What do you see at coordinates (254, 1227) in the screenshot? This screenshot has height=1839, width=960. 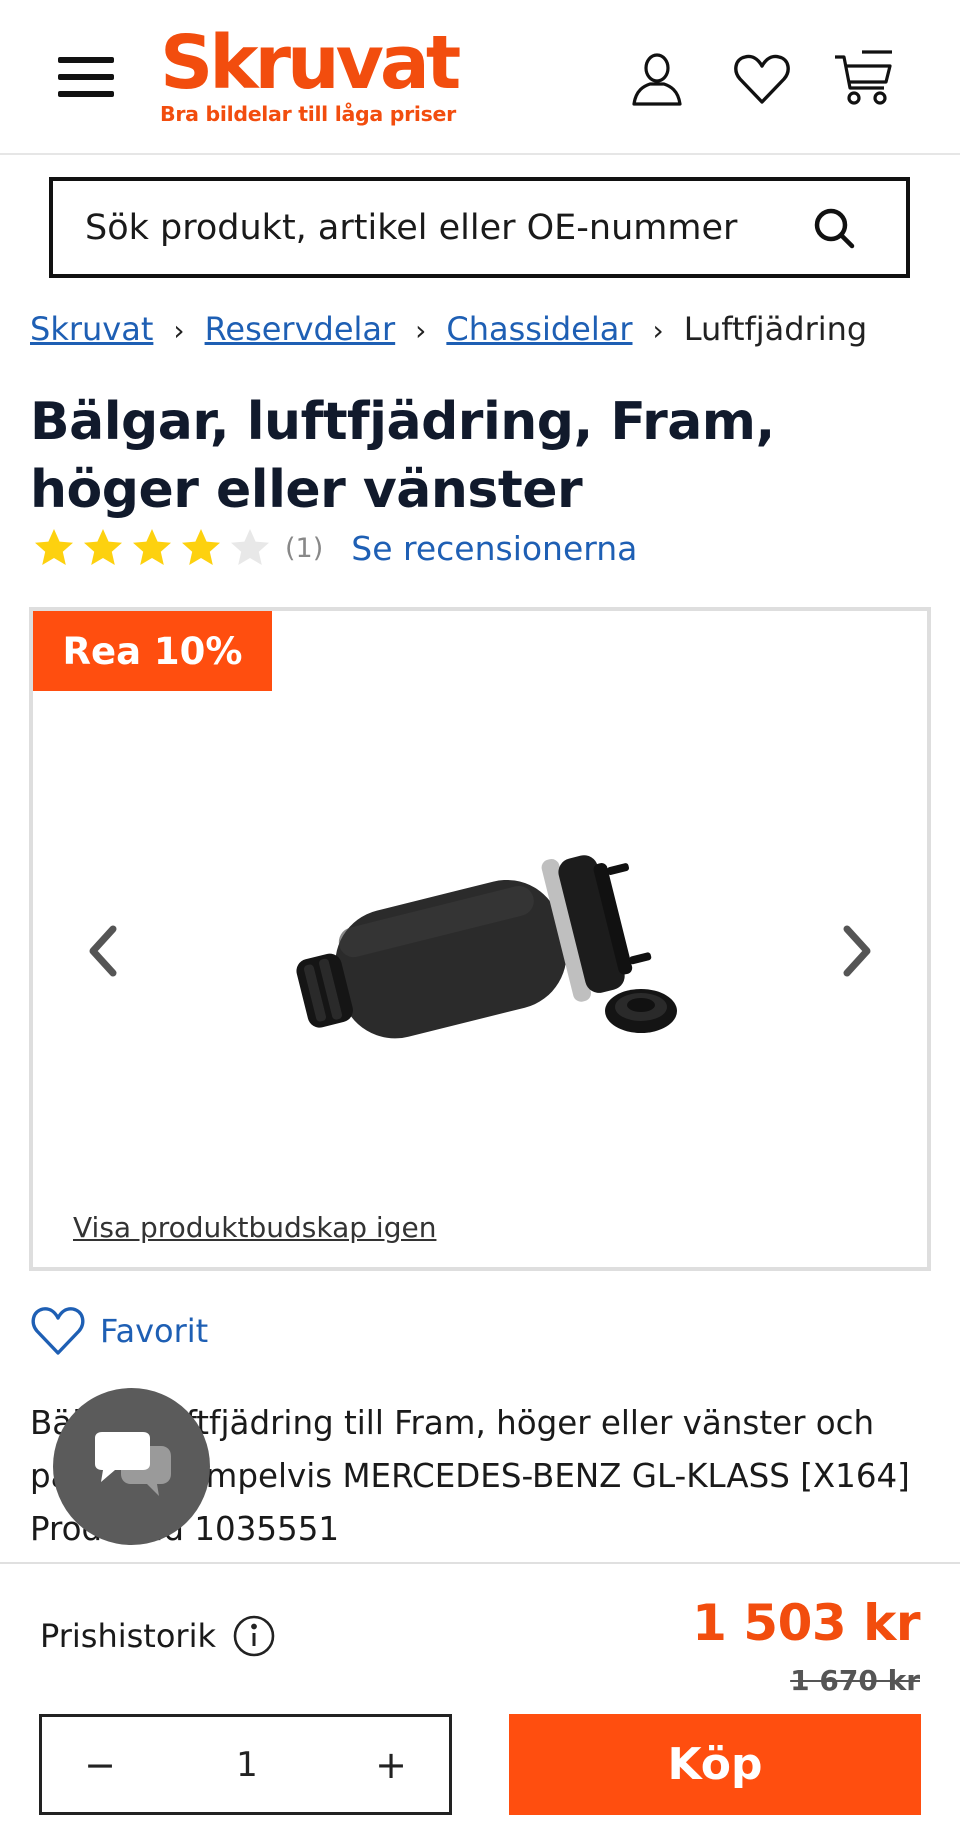 I see `show-product-message-link: Visa produktbudskap igen` at bounding box center [254, 1227].